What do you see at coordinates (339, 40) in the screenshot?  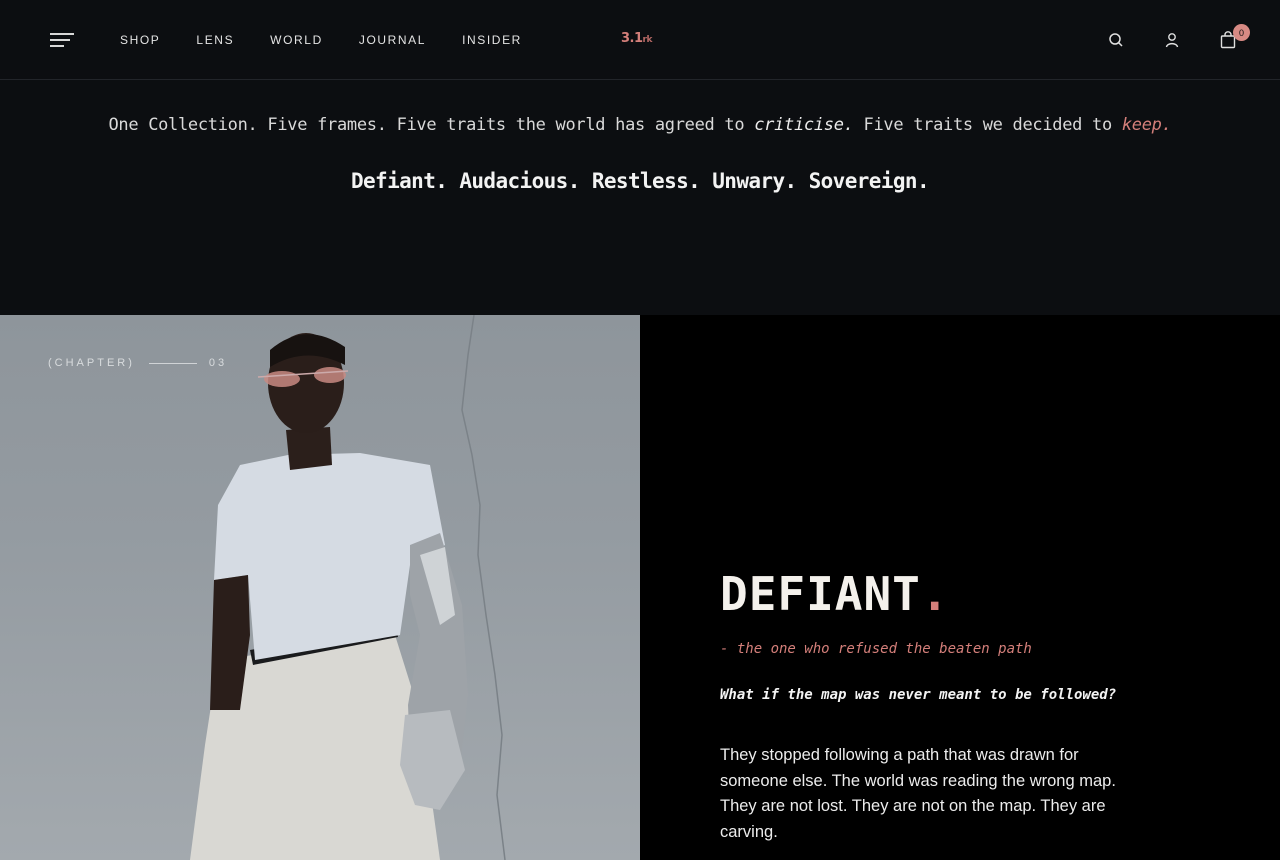 I see `main-nav: SHOP LENS WORLD JOURNAL INSIDER` at bounding box center [339, 40].